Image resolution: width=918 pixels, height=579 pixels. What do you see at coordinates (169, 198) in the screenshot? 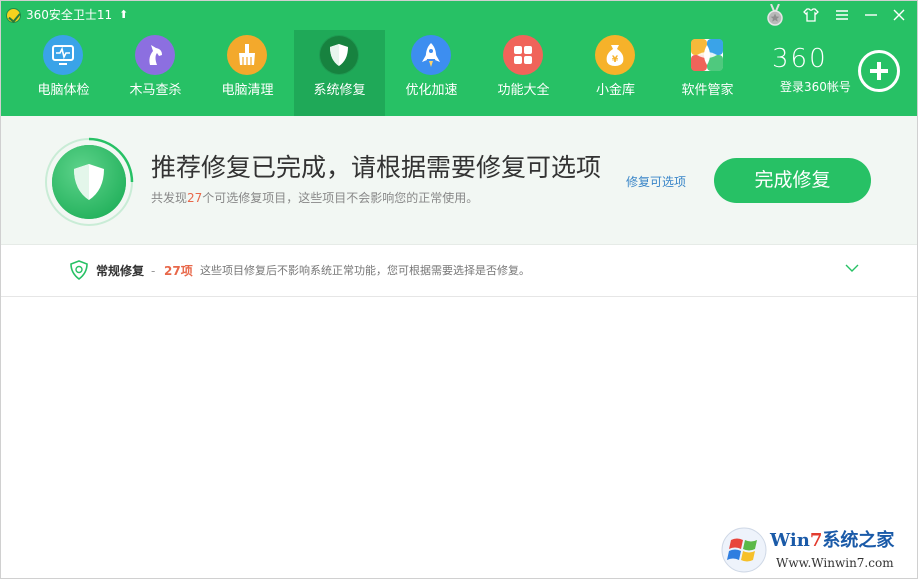
I see `banner-sub-prefix: 共发现` at bounding box center [169, 198].